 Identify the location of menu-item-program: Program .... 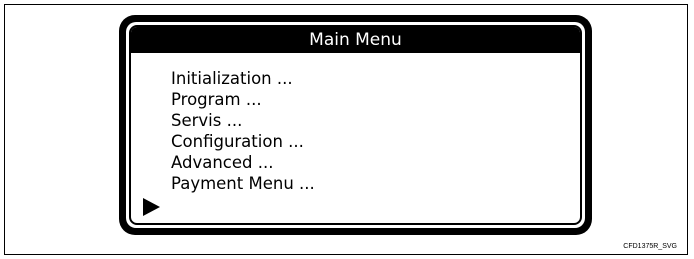
(243, 99).